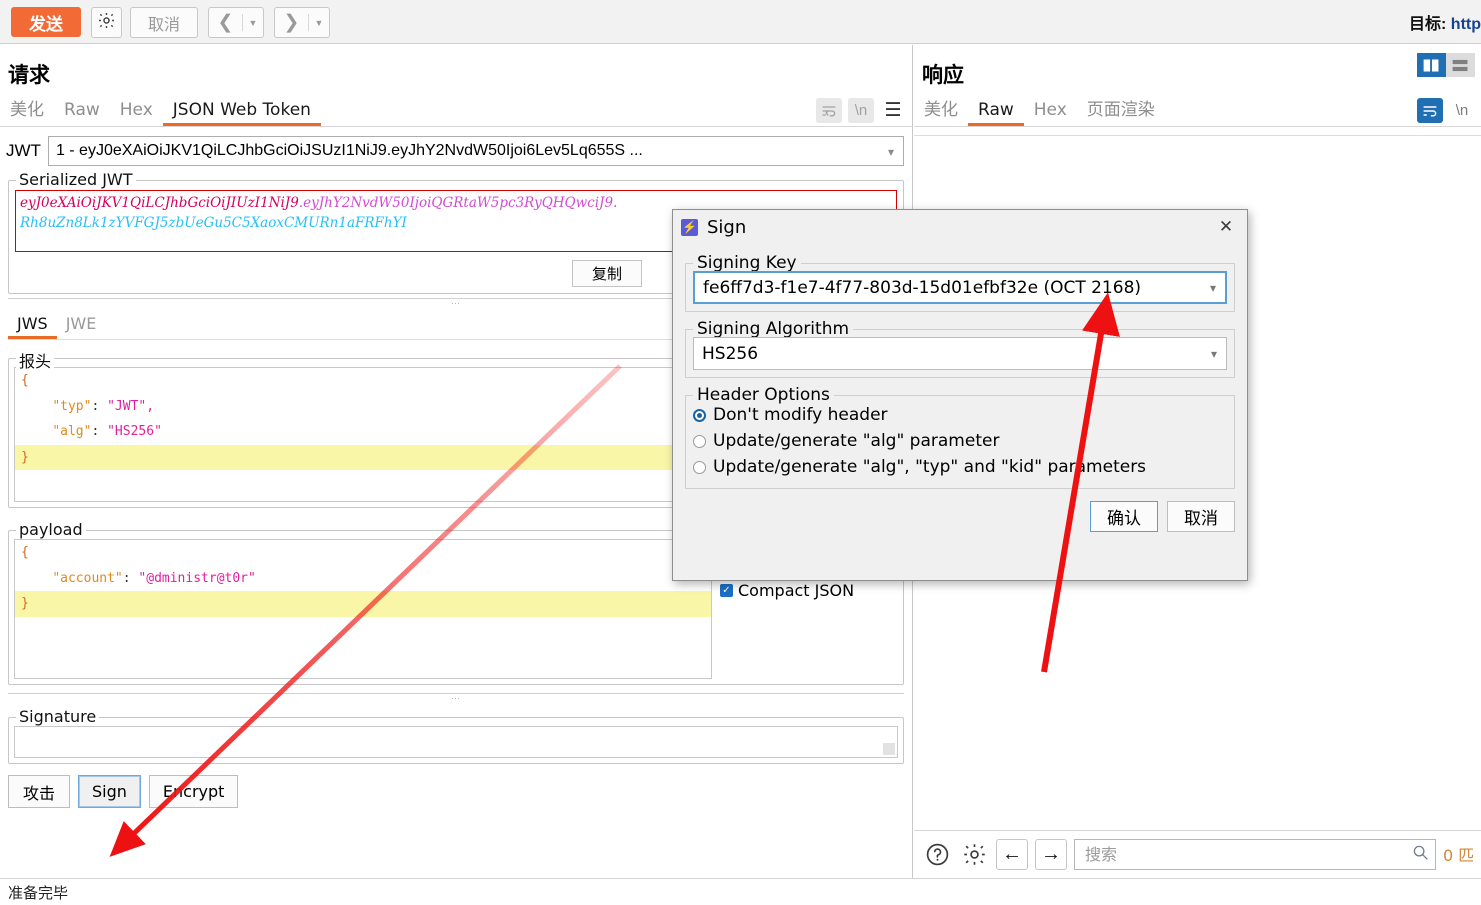 The image size is (1481, 905). I want to click on radio-dont-modify-header: Don't modify header, so click(960, 415).